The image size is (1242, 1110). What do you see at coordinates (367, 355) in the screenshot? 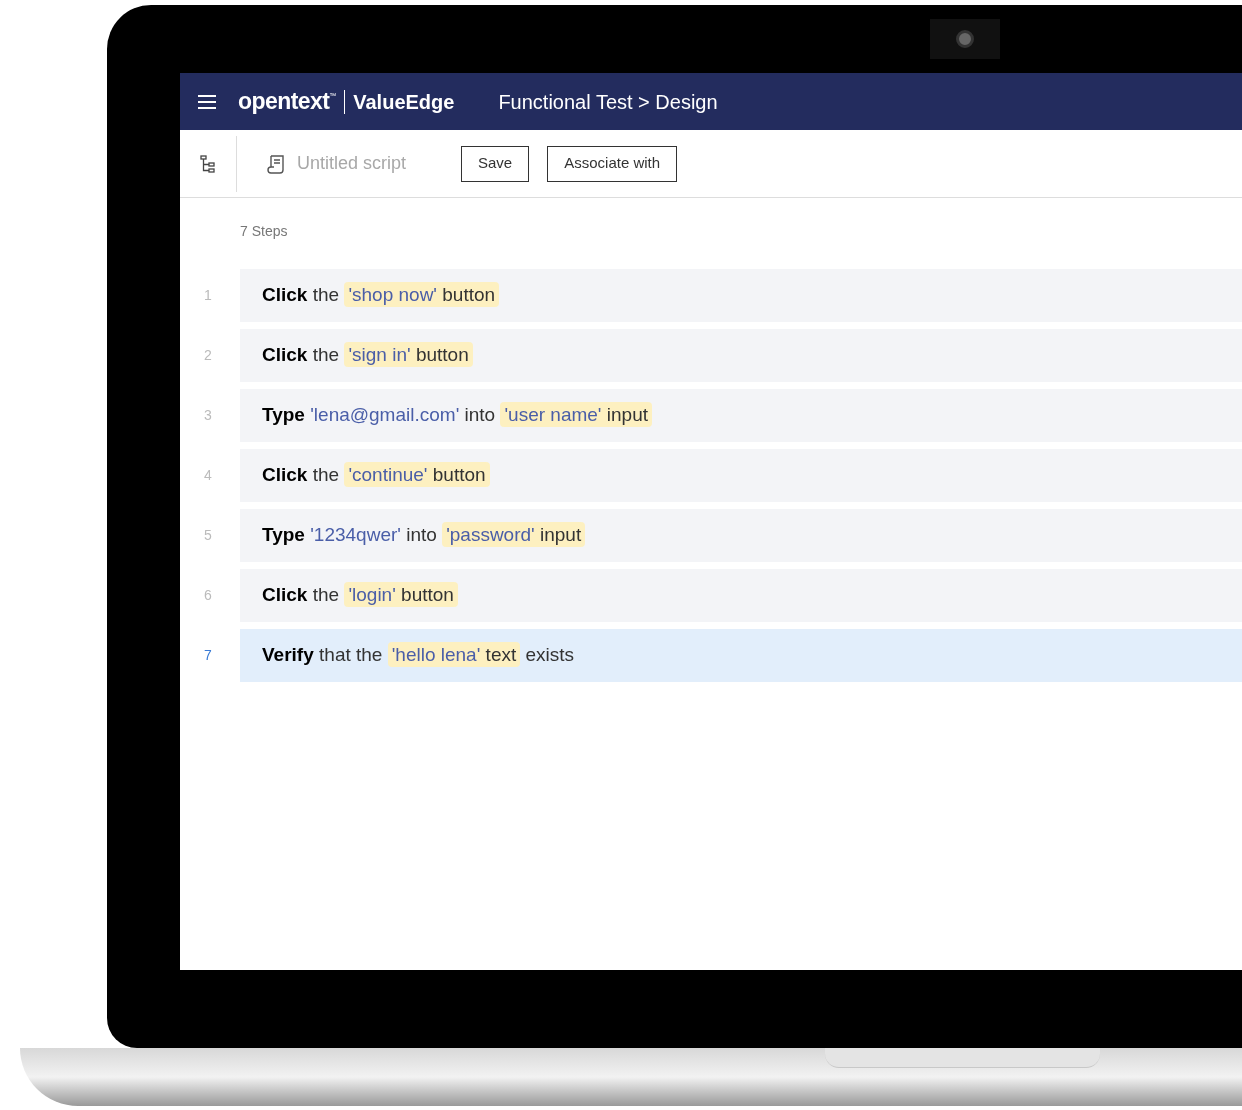
I see `step-text: Click the 'sign in' button` at bounding box center [367, 355].